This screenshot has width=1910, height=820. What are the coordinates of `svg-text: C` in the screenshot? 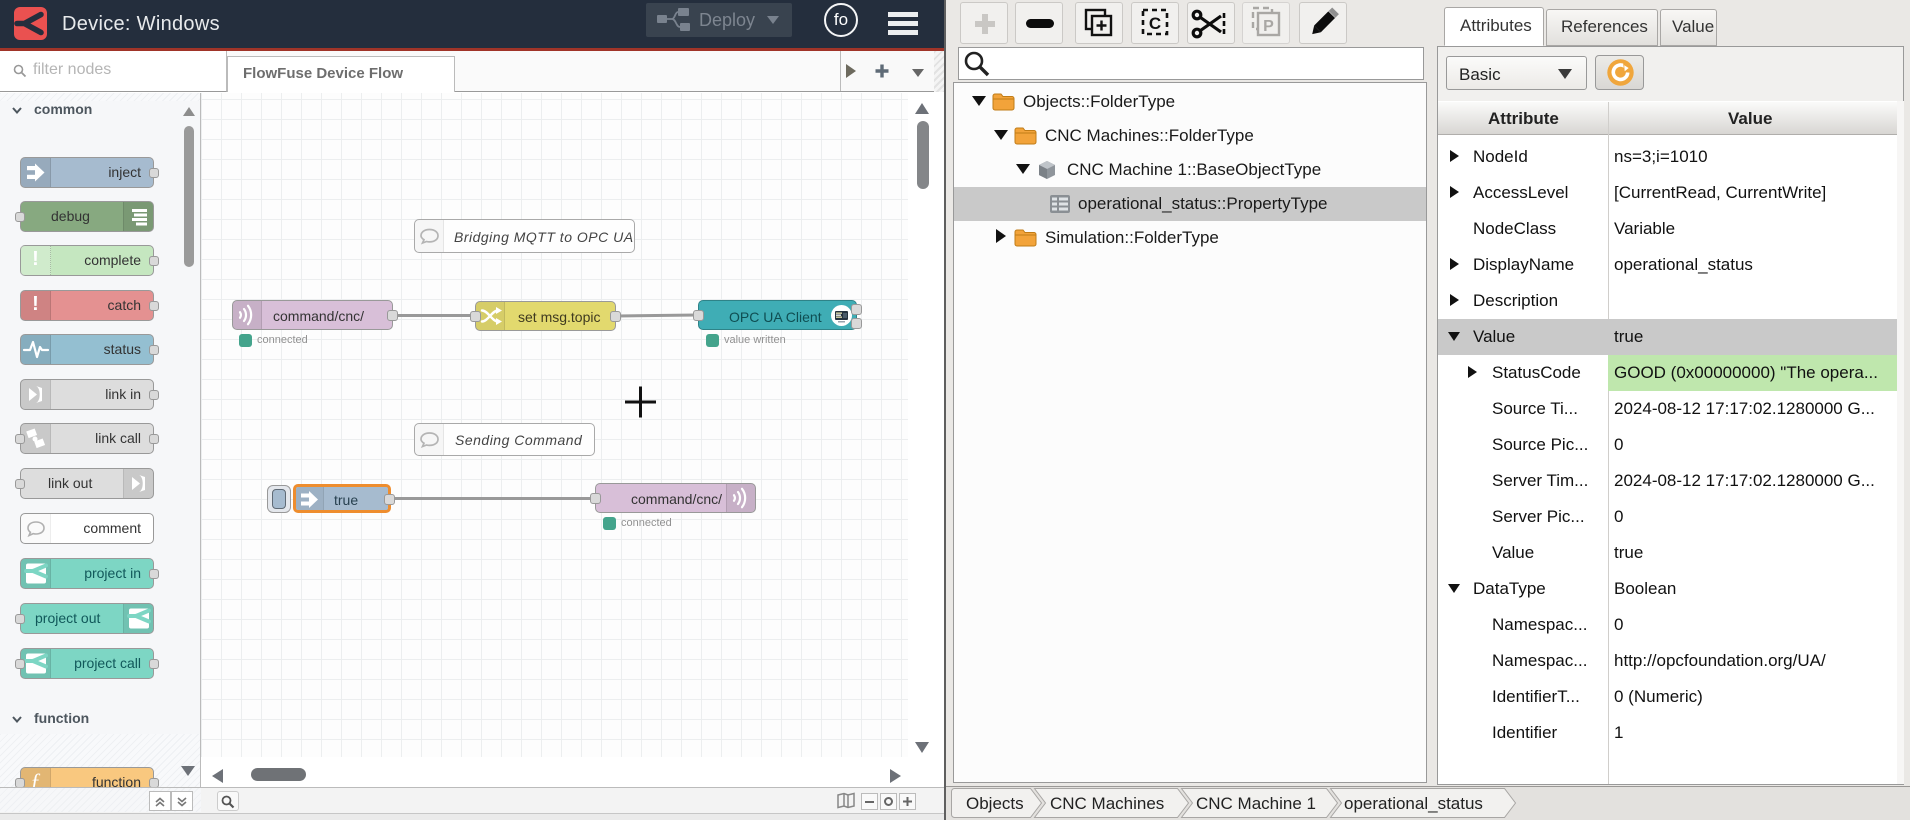 It's located at (1155, 23).